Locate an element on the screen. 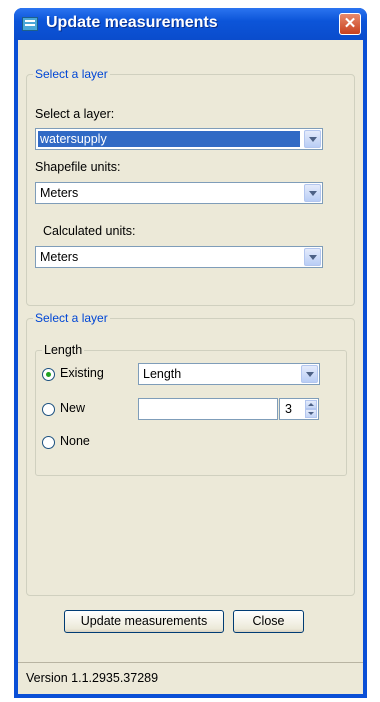  close-icon: ✕ is located at coordinates (350, 23).